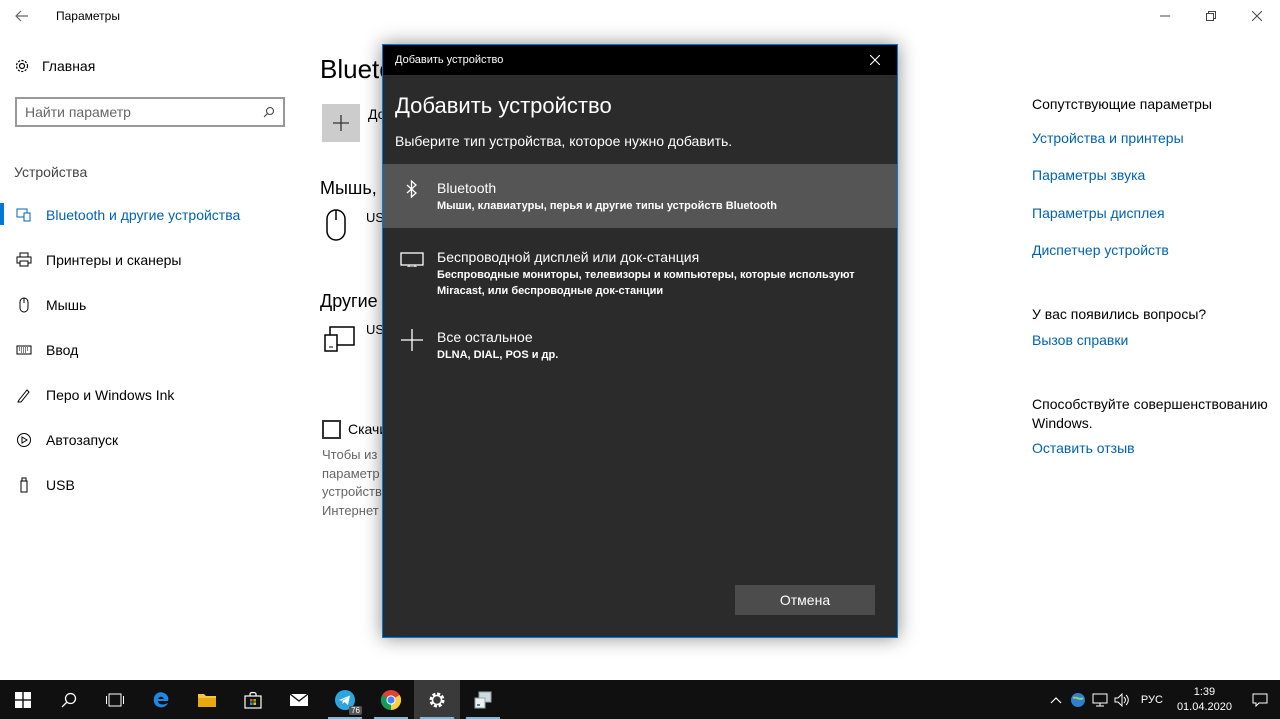 The height and width of the screenshot is (719, 1280). I want to click on gear-icon, so click(22, 66).